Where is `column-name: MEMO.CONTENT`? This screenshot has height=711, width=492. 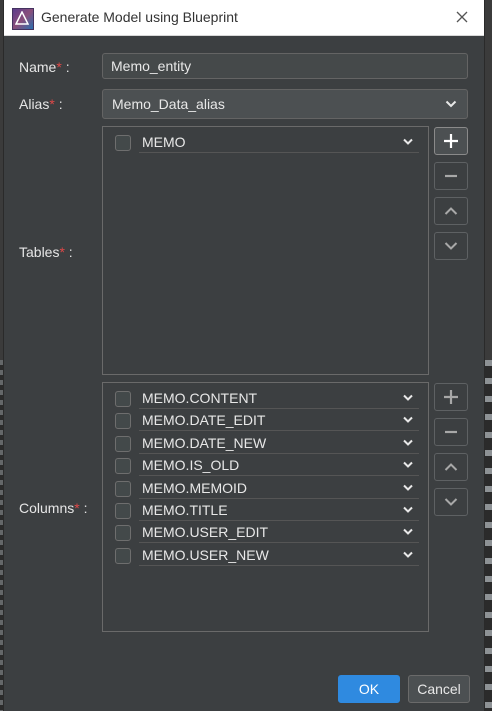
column-name: MEMO.CONTENT is located at coordinates (200, 398).